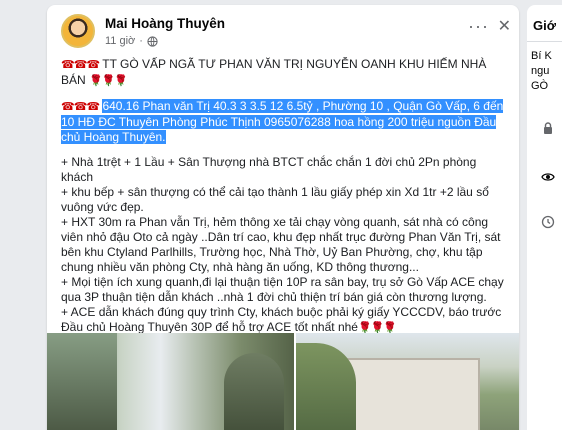 The width and height of the screenshot is (562, 430). I want to click on author-avatar, so click(78, 31).